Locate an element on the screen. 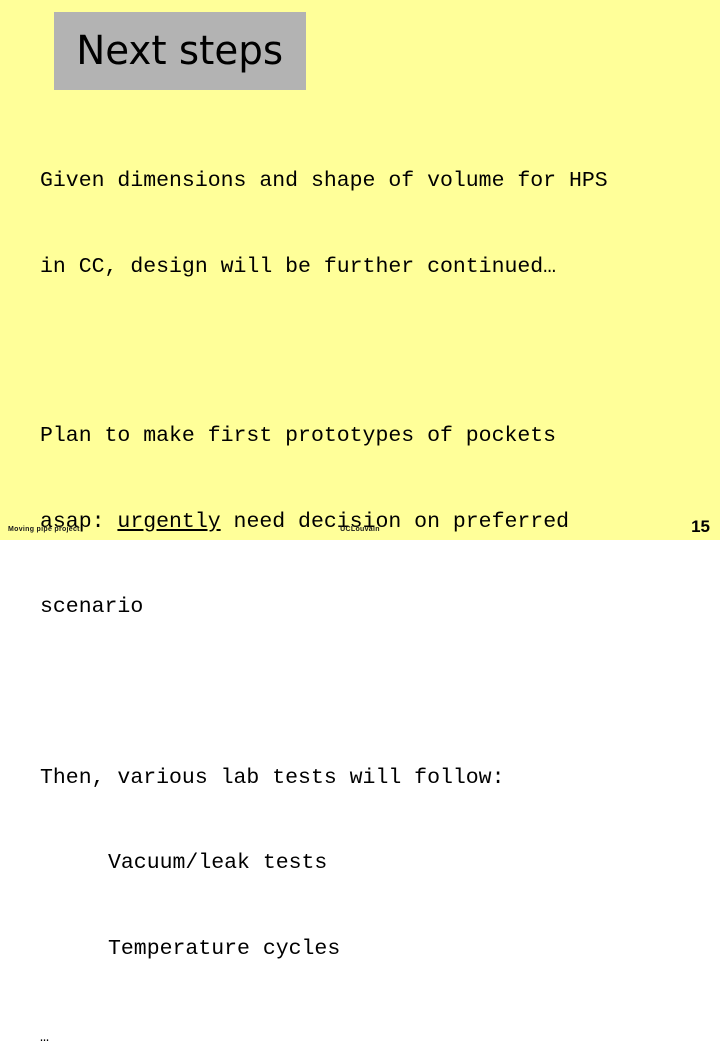  paragraph-3-sub-item-2: Temperature cycles is located at coordinates (224, 948).